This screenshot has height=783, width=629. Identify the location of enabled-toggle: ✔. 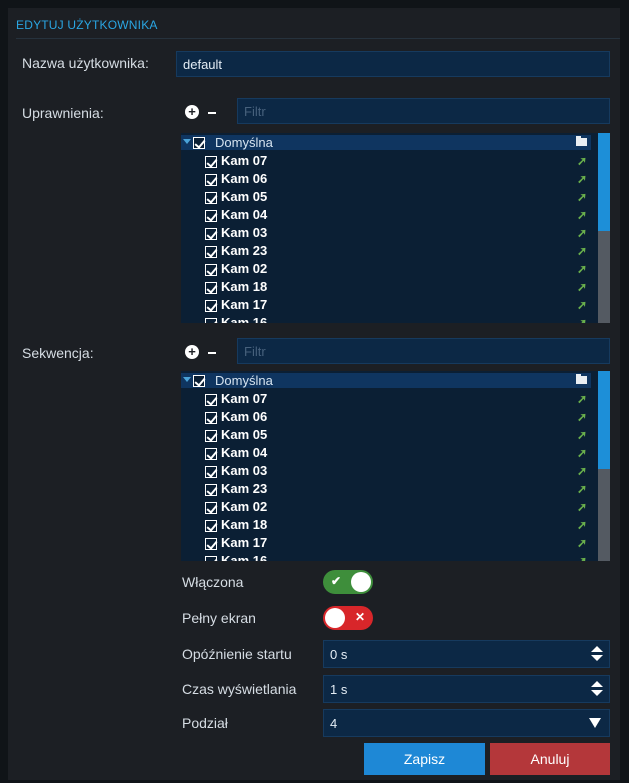
(348, 582).